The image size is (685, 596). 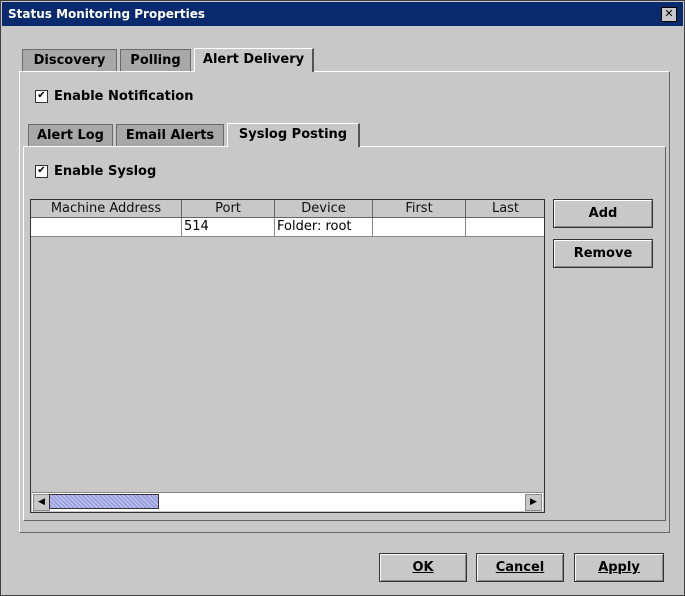 What do you see at coordinates (520, 567) in the screenshot?
I see `cancel-button: Cancel` at bounding box center [520, 567].